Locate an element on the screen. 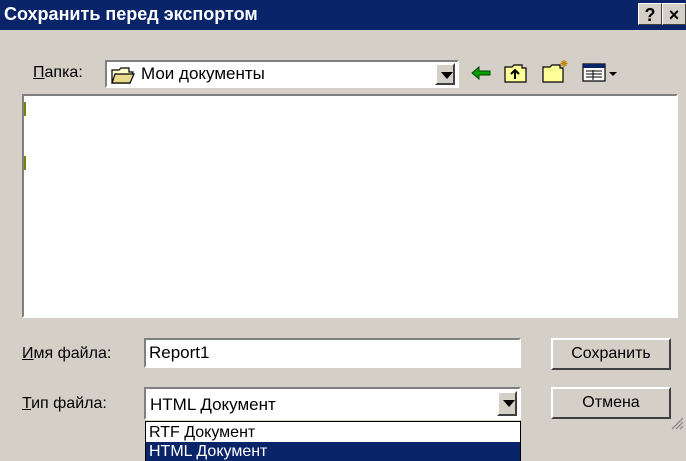 The height and width of the screenshot is (461, 686). filetype-dropdown-button is located at coordinates (507, 403).